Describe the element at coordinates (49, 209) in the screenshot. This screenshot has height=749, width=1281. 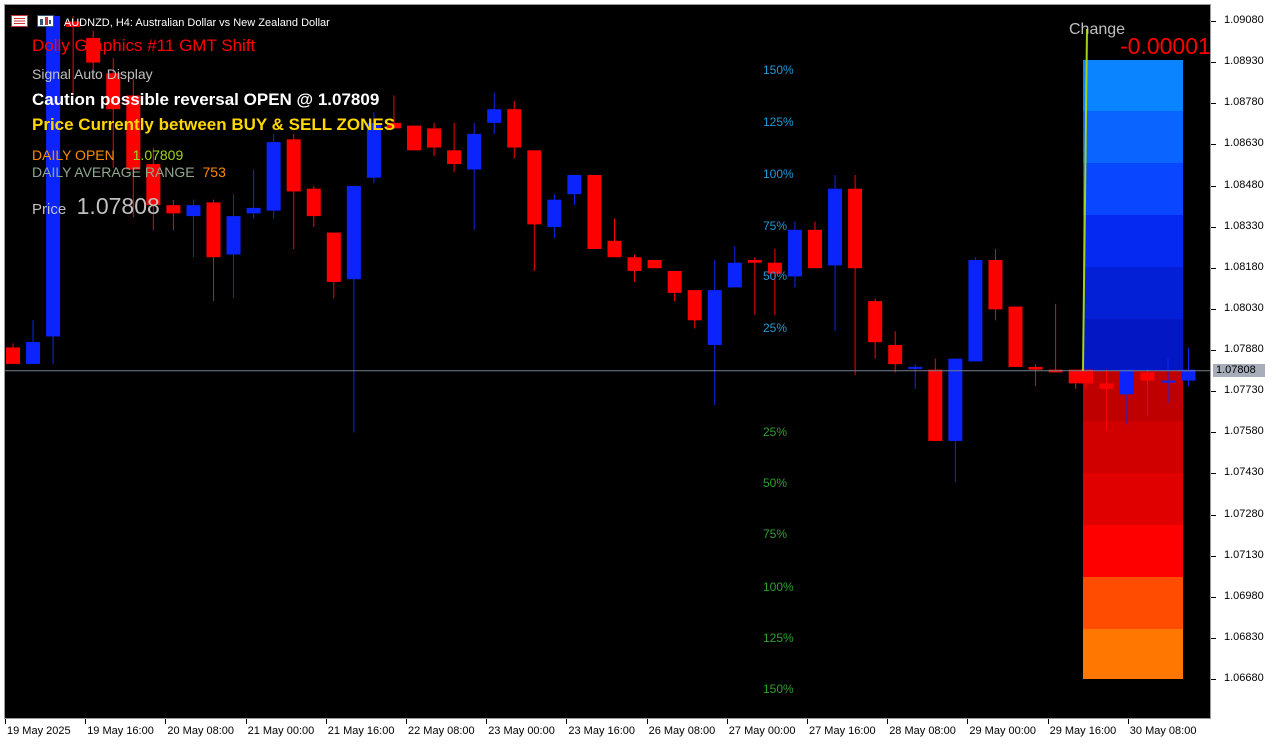
I see `price-label: Price` at that location.